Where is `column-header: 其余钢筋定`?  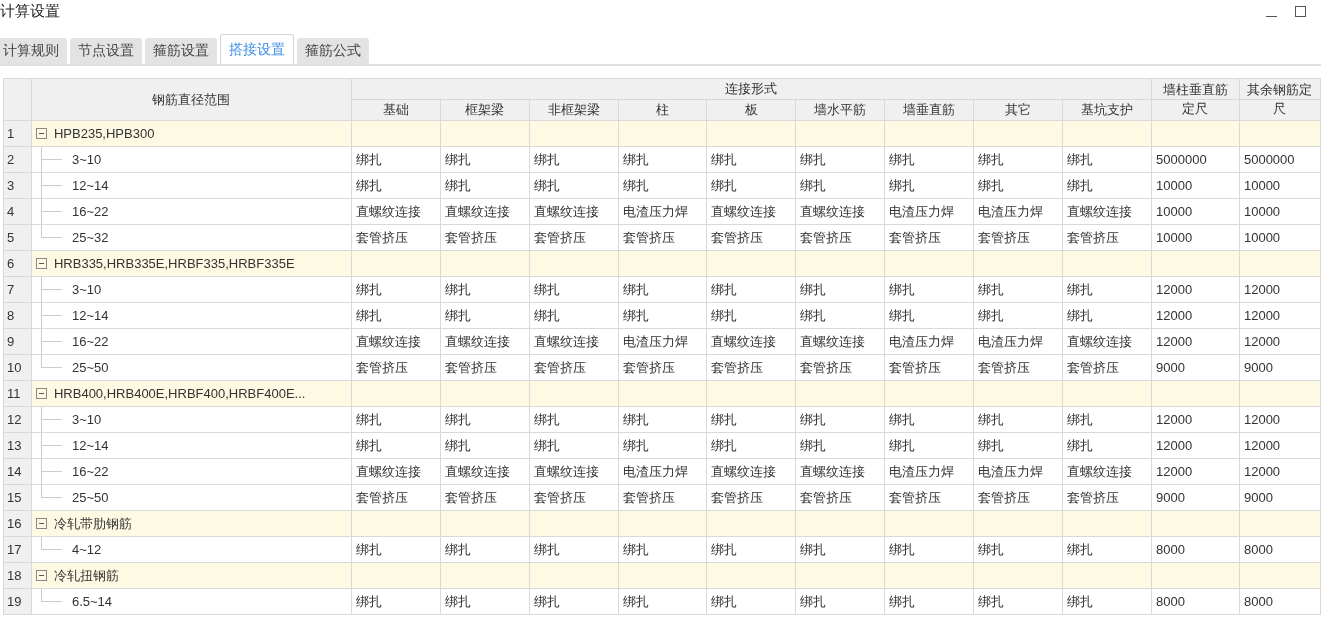
column-header: 其余钢筋定 is located at coordinates (1280, 89).